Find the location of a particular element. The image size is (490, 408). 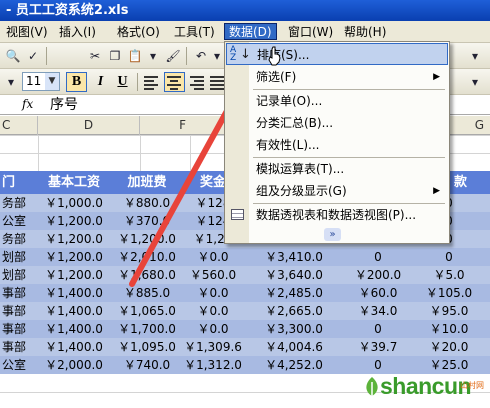

align-center-button is located at coordinates (174, 82).